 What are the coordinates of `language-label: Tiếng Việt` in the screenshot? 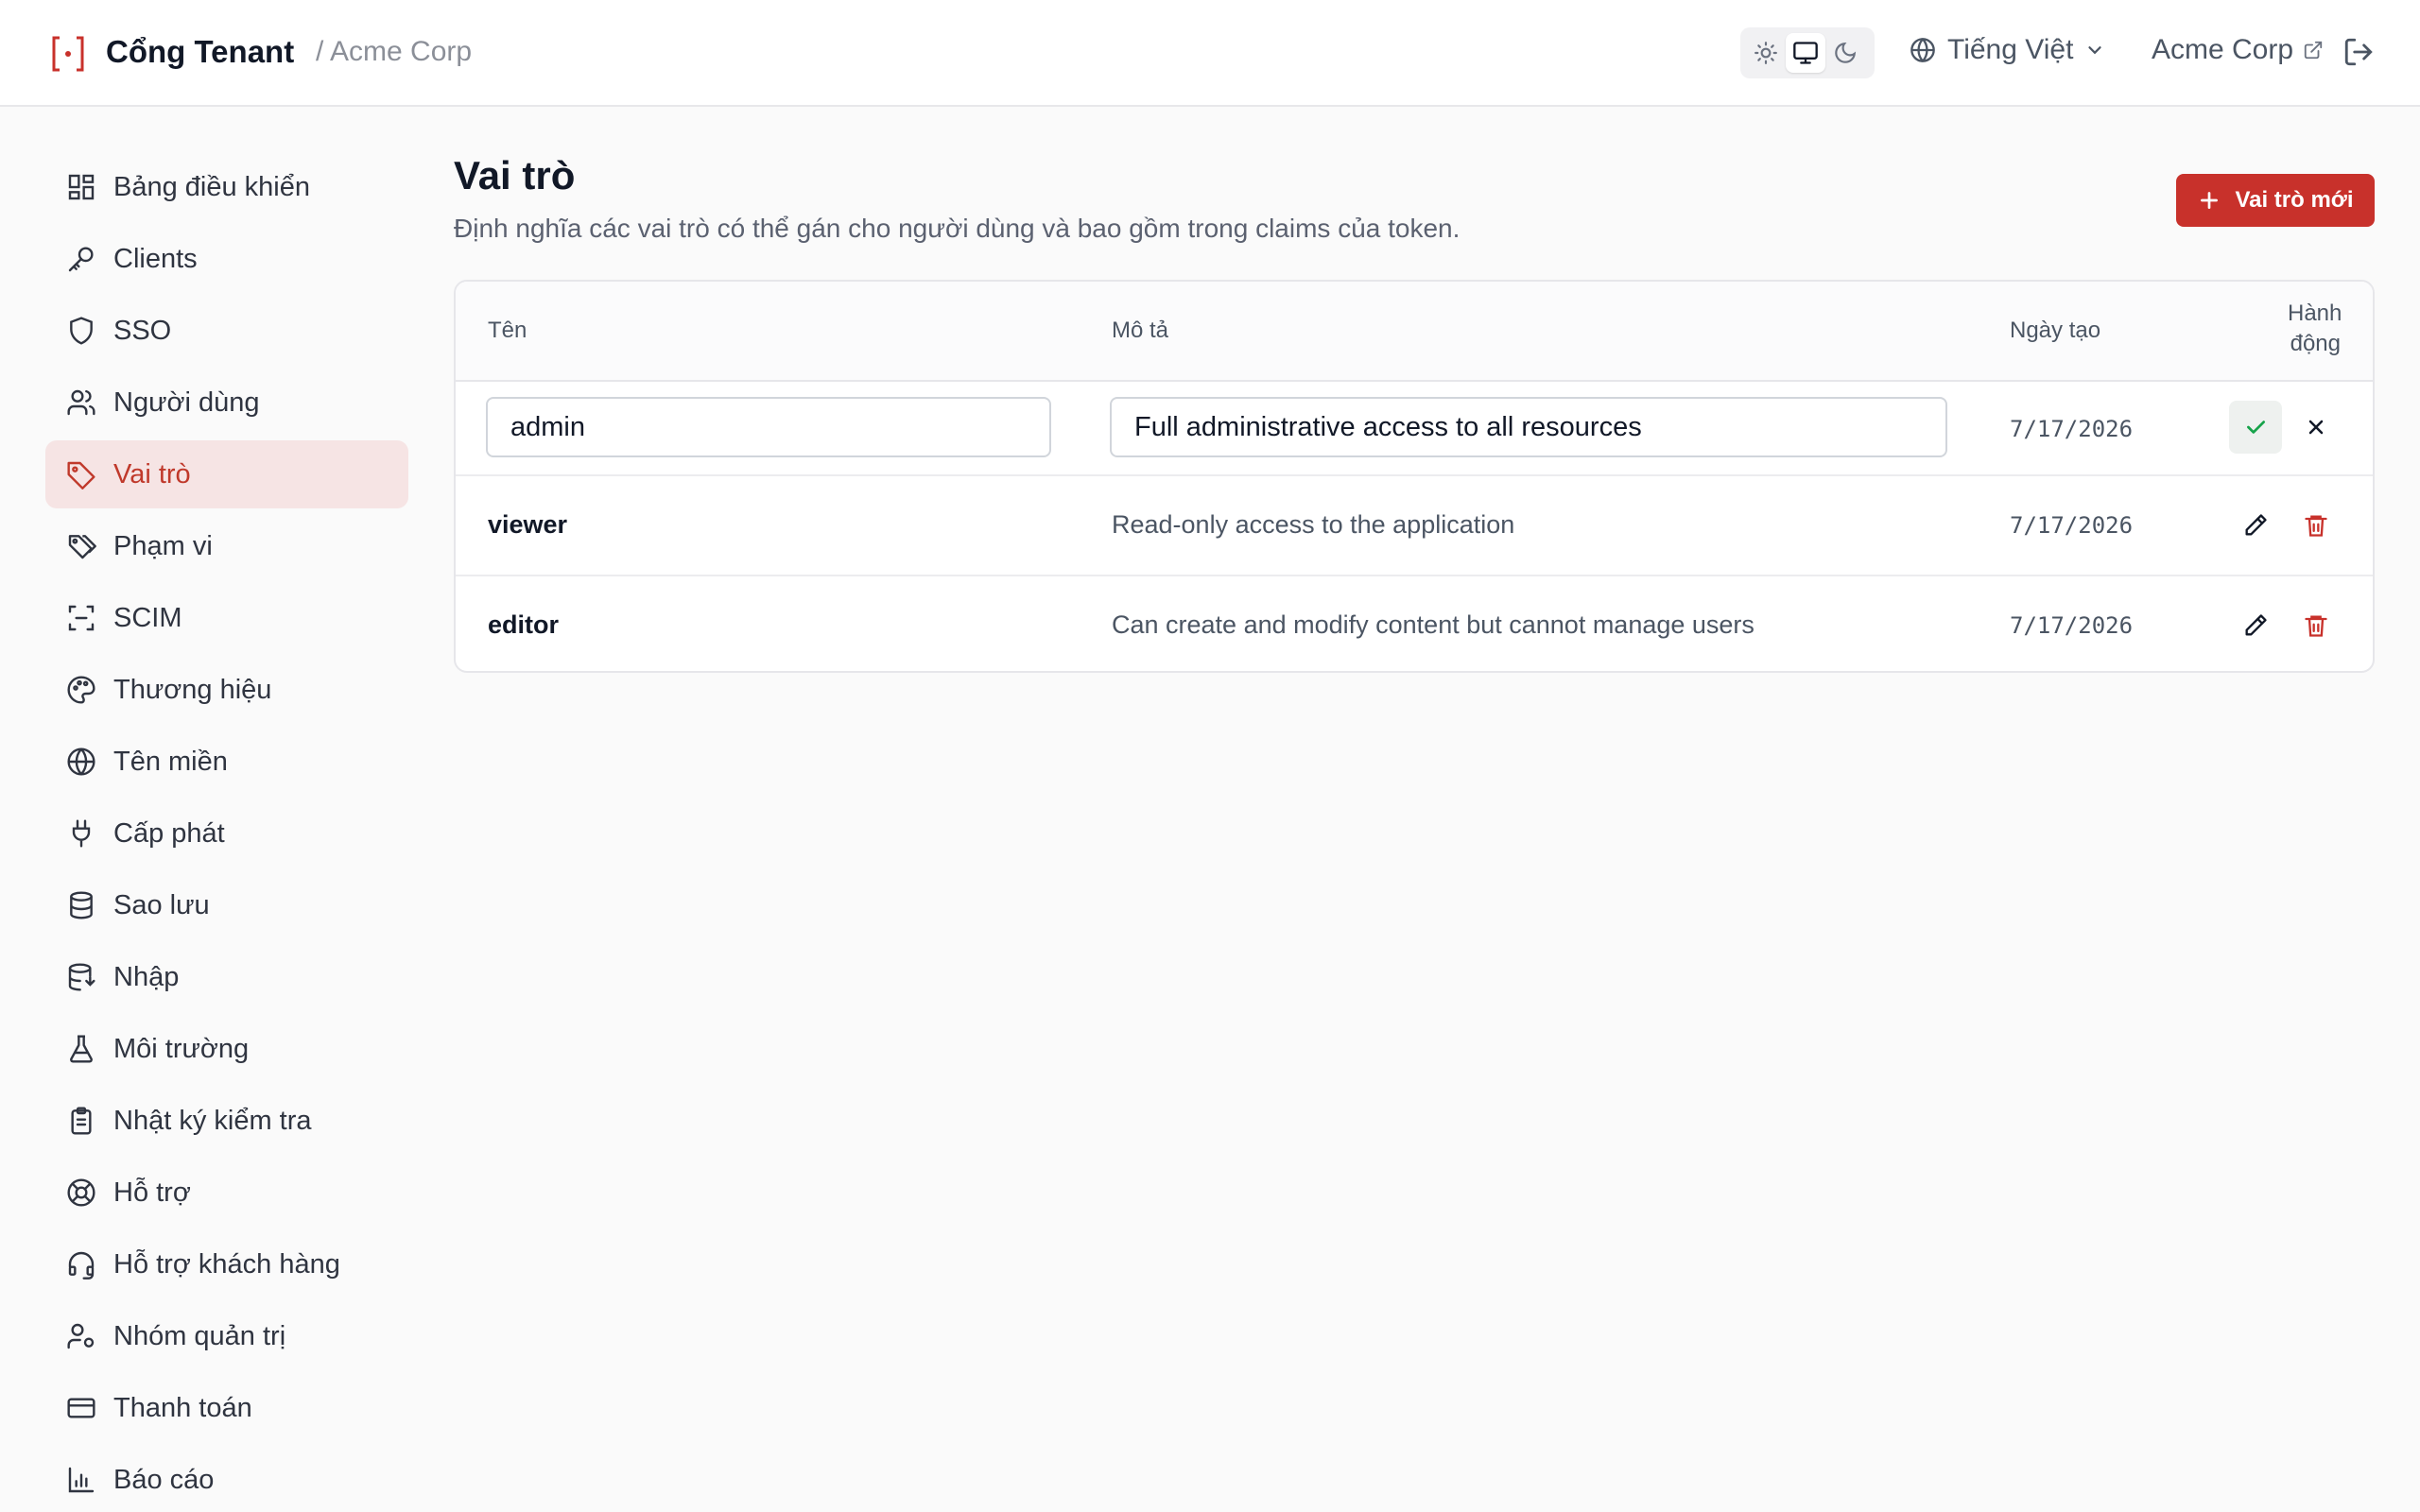 It's located at (2010, 49).